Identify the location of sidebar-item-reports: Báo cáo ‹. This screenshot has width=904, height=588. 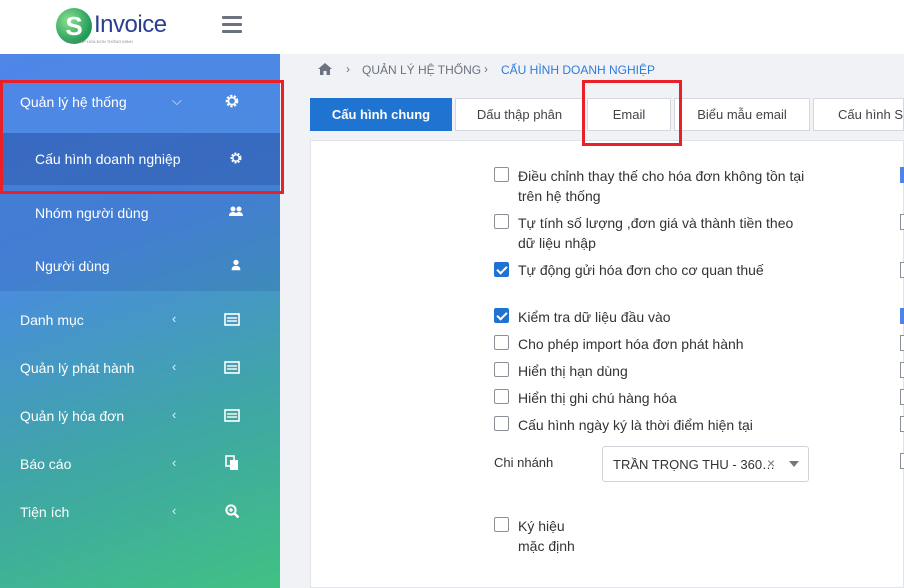
(140, 465).